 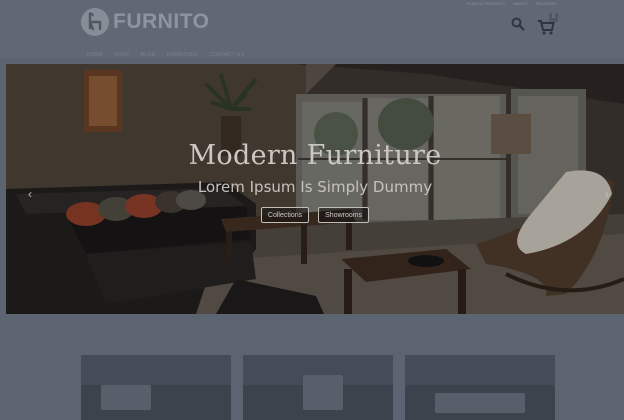 What do you see at coordinates (547, 24) in the screenshot?
I see `cart-button: 0` at bounding box center [547, 24].